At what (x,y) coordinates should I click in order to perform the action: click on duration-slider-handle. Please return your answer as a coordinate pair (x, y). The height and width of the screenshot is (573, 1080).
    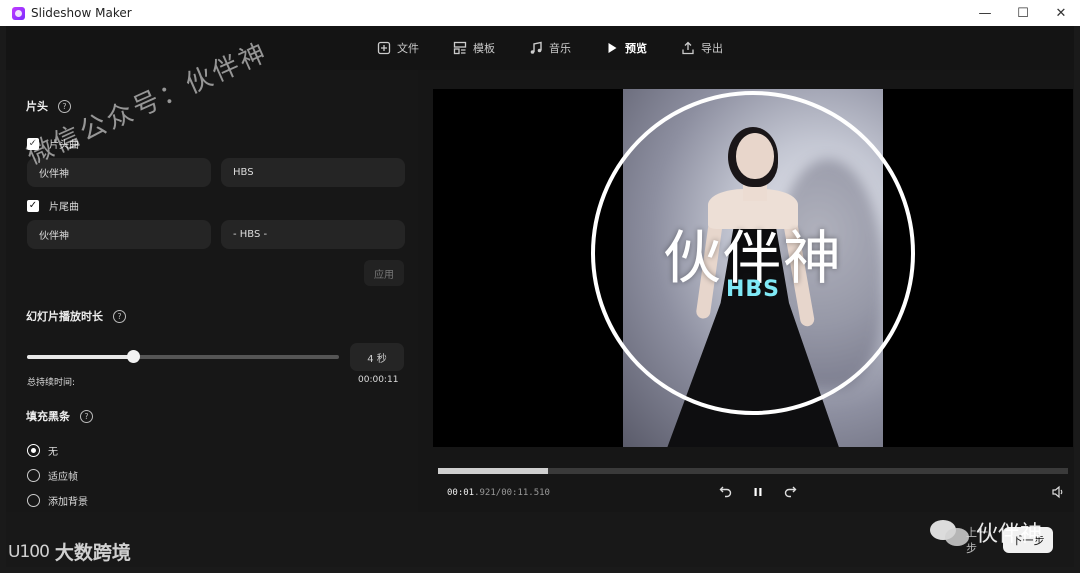
    Looking at the image, I should click on (134, 356).